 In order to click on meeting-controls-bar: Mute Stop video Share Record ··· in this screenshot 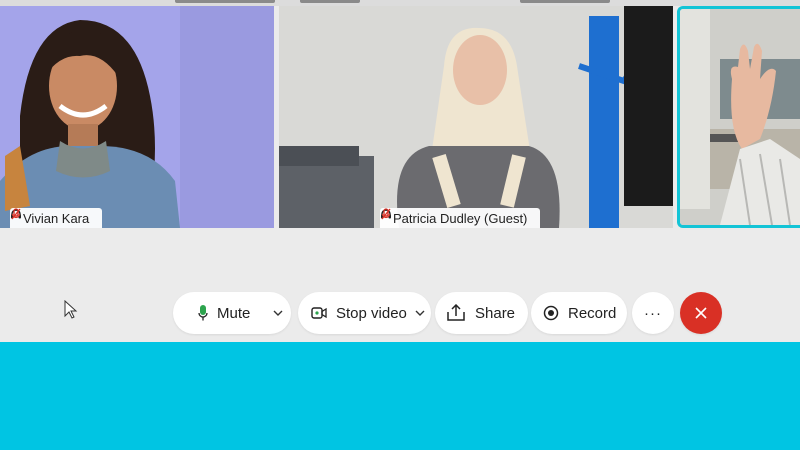, I will do `click(400, 313)`.